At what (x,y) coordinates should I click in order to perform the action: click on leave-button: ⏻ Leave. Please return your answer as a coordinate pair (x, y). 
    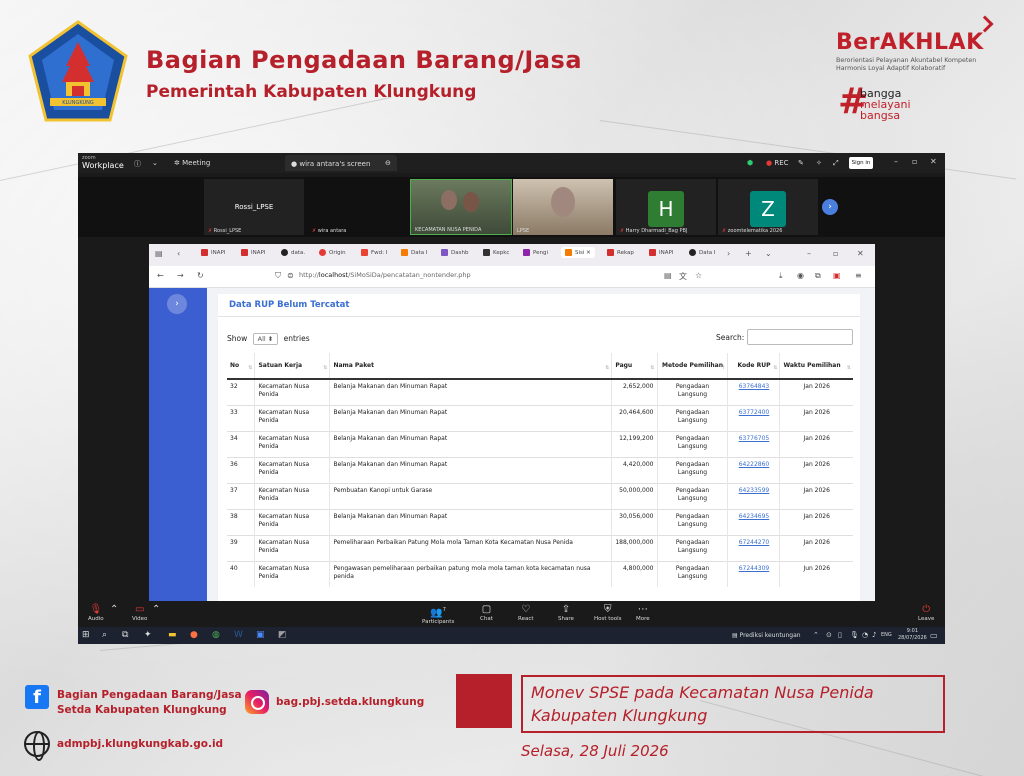
    Looking at the image, I should click on (926, 613).